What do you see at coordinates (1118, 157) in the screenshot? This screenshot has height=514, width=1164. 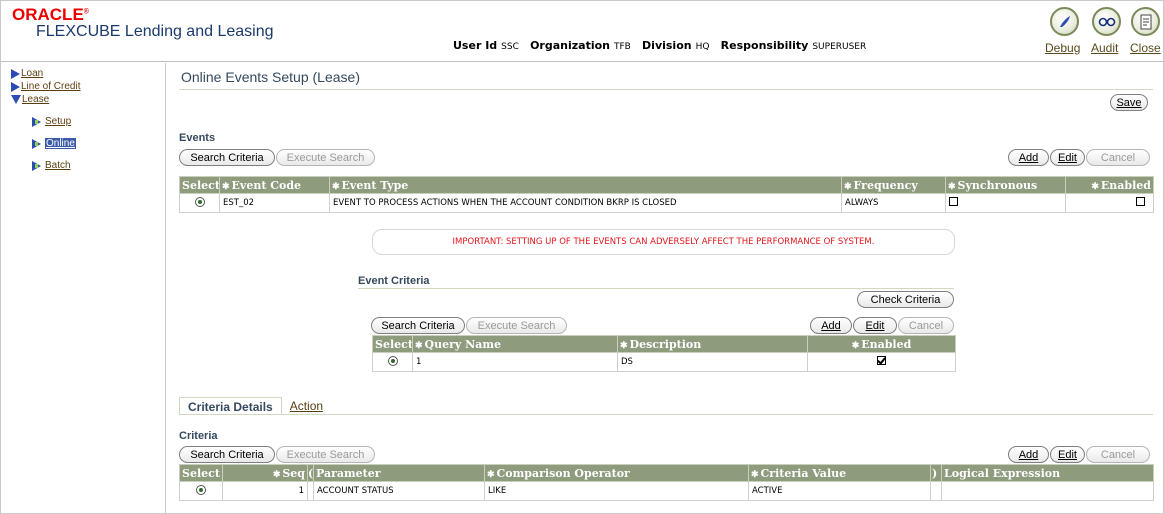 I see `events-cancel-button: Cancel` at bounding box center [1118, 157].